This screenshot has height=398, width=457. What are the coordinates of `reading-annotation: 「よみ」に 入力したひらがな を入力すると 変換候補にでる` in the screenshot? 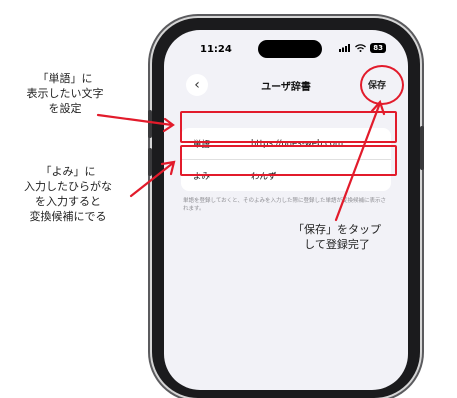 It's located at (68, 194).